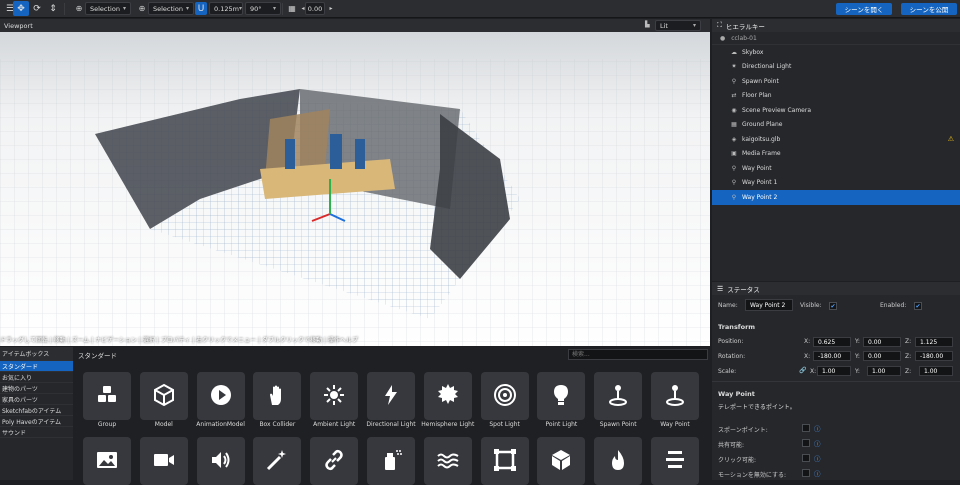 The image size is (960, 485). What do you see at coordinates (951, 139) in the screenshot?
I see `warning-icon: ⚠` at bounding box center [951, 139].